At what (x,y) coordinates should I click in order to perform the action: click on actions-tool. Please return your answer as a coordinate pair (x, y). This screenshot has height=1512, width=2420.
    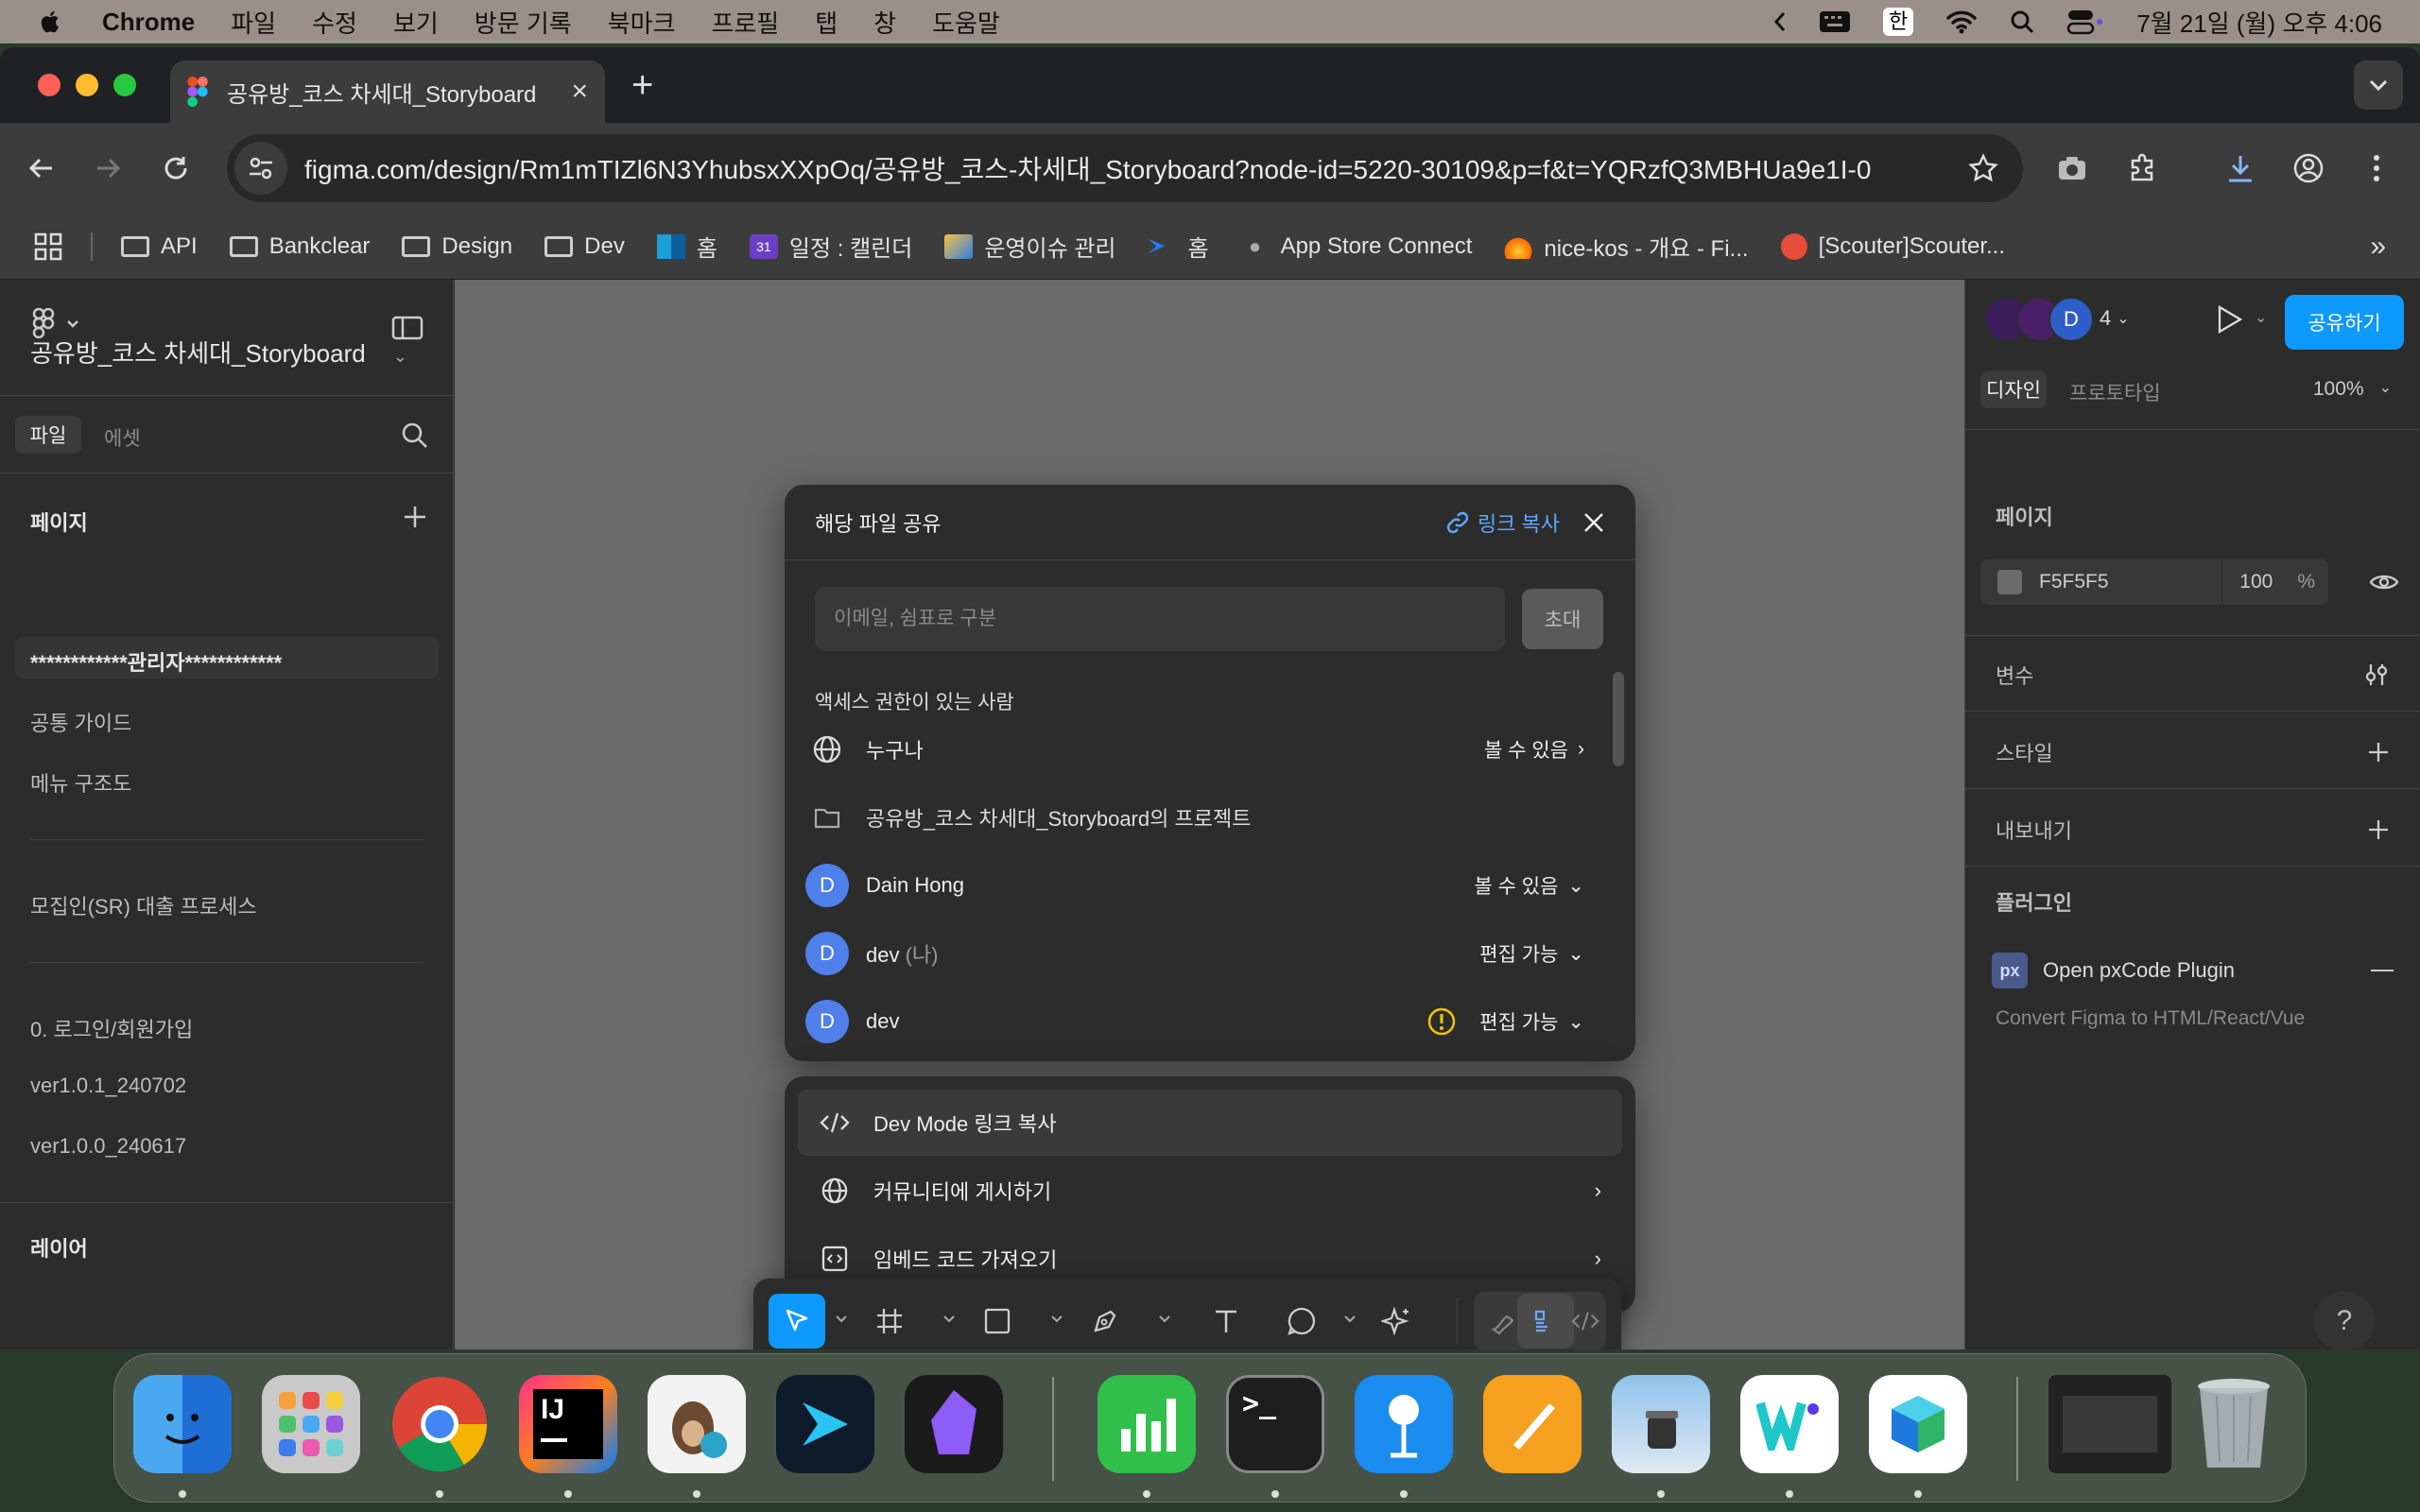
    Looking at the image, I should click on (1396, 1321).